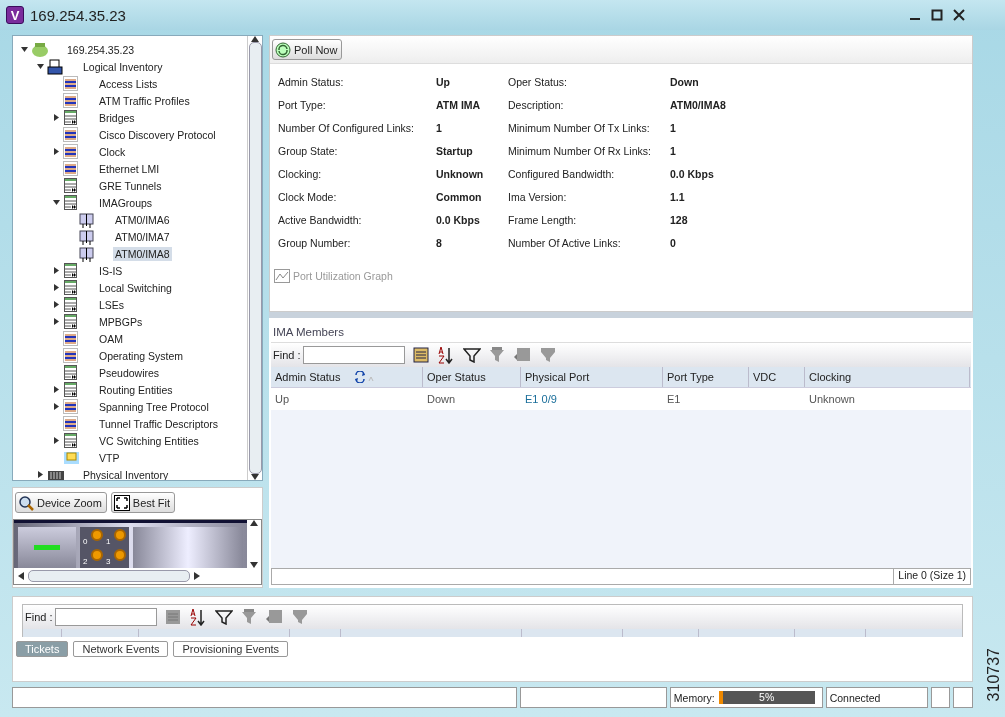  Describe the element at coordinates (541, 399) in the screenshot. I see `port-link: E1 0/9` at that location.